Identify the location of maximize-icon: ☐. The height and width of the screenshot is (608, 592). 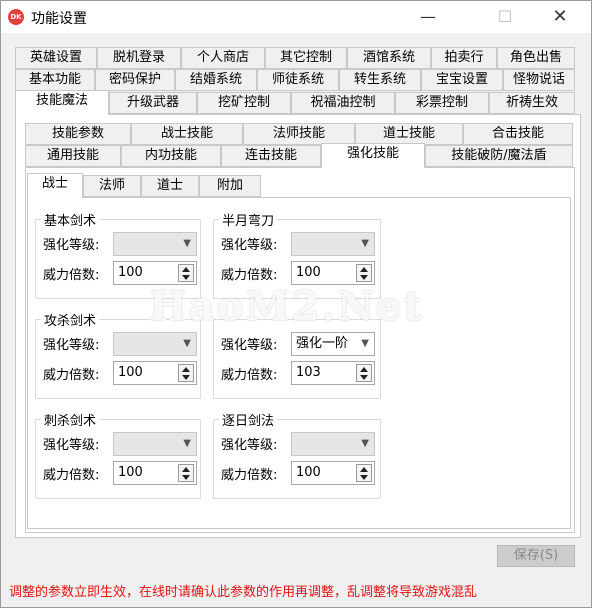
(505, 16).